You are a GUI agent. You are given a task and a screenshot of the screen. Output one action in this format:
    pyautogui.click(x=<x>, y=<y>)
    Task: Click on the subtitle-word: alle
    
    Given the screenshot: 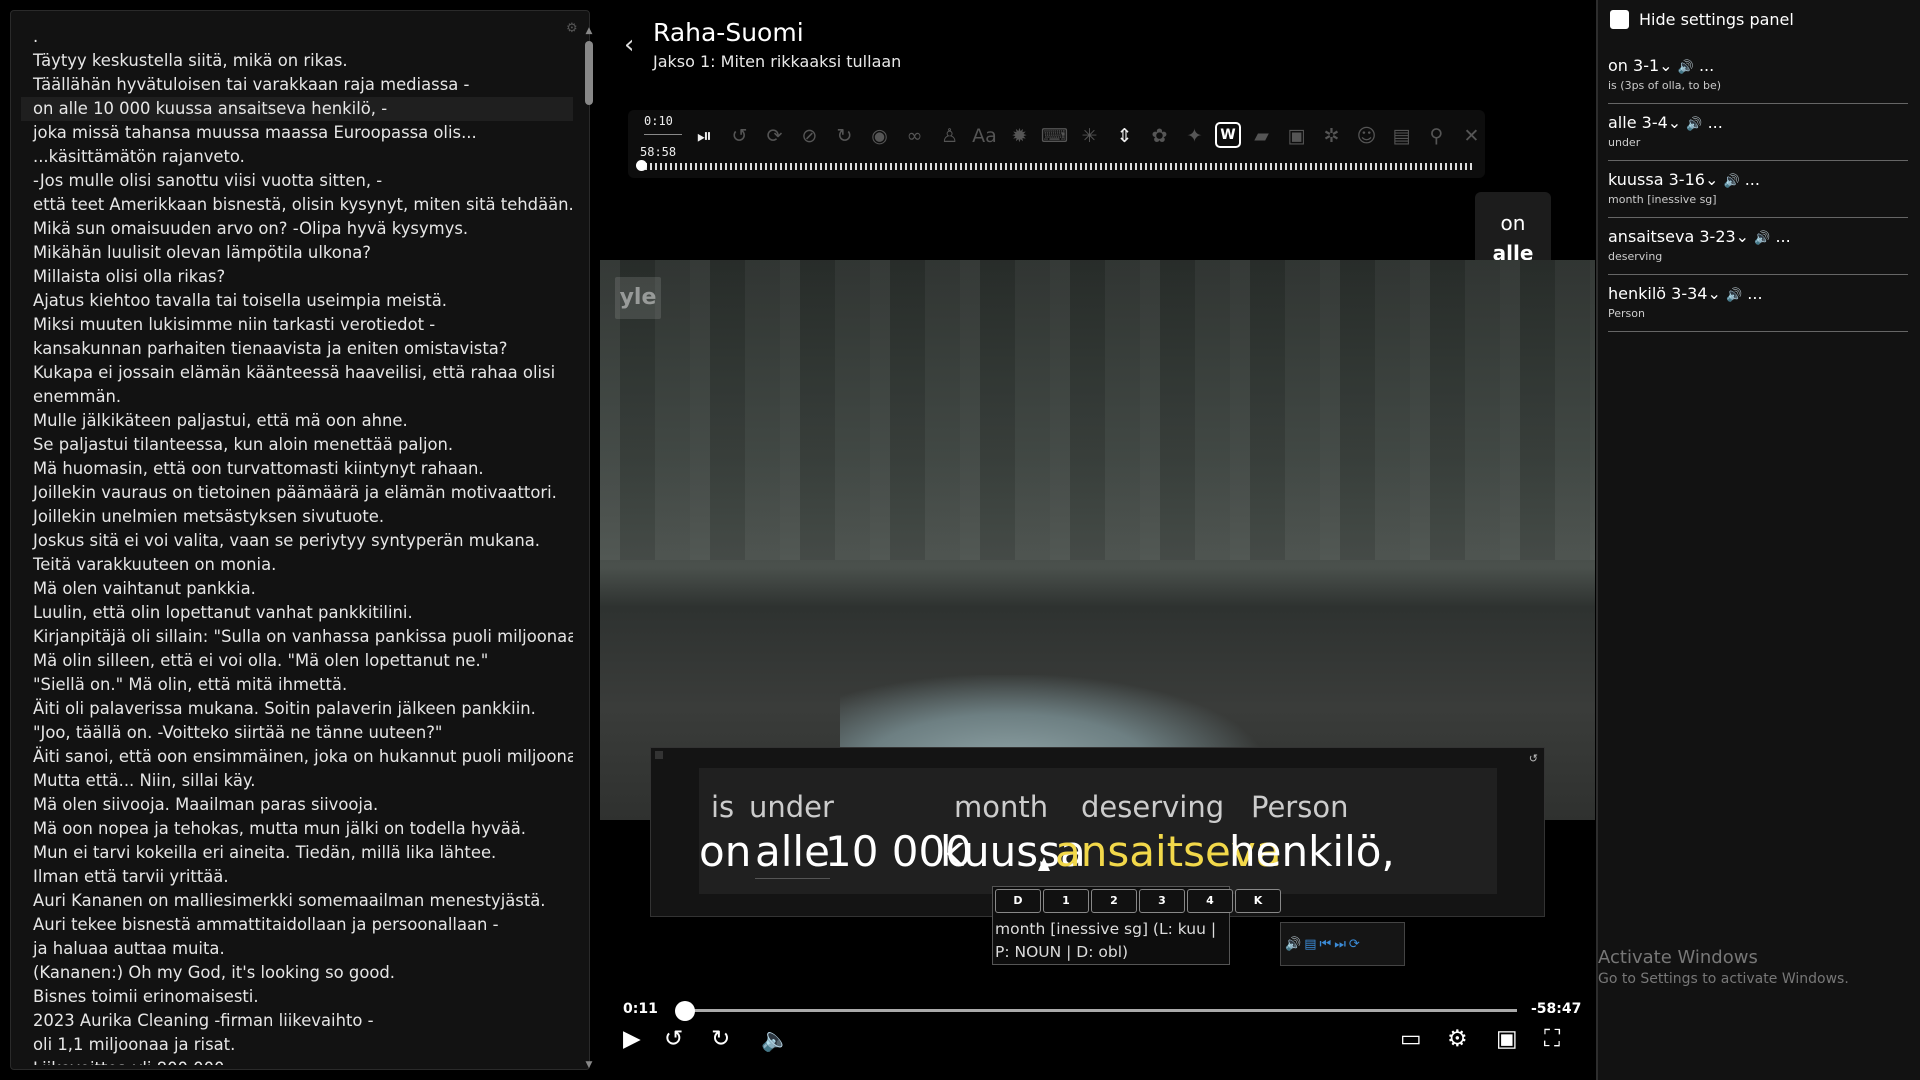 What is the action you would take?
    pyautogui.click(x=792, y=853)
    